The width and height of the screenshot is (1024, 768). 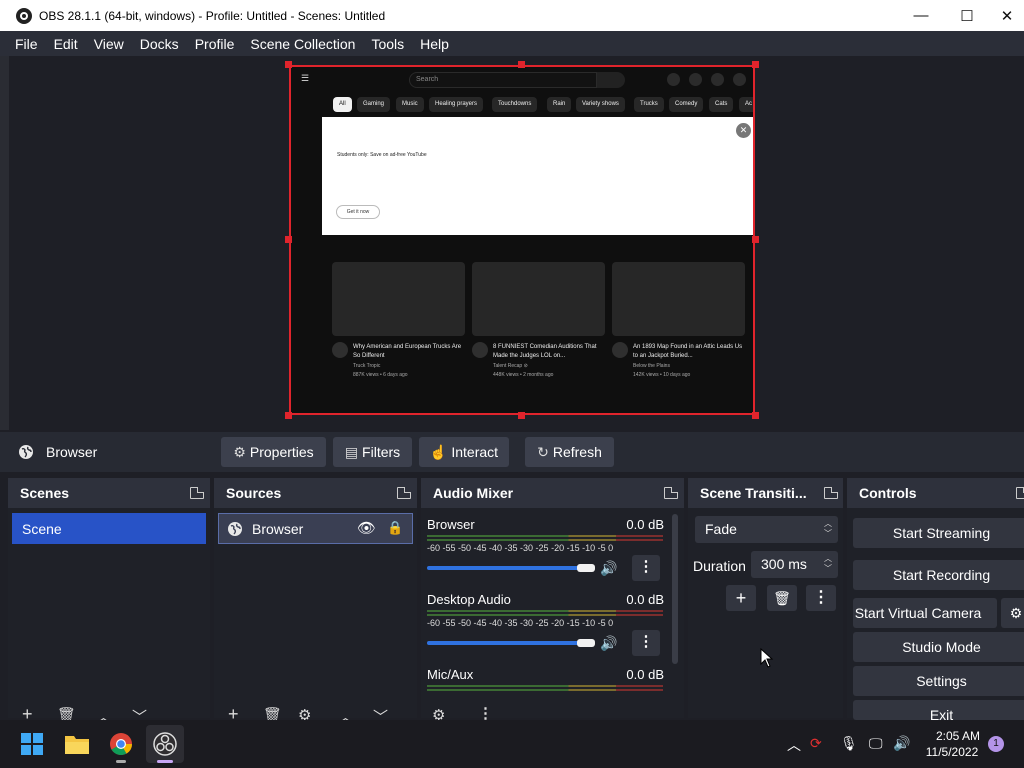 I want to click on transition-properties-button: ⋮, so click(x=821, y=598).